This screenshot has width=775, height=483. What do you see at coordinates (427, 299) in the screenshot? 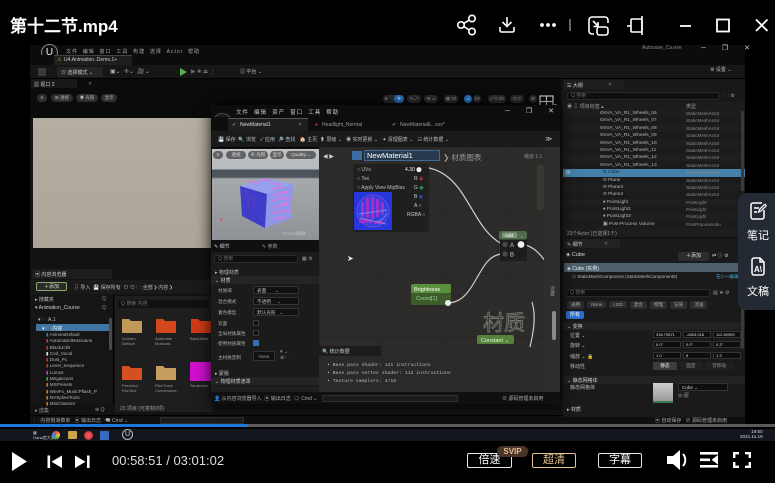
I see `svg-text: Coord[1]` at bounding box center [427, 299].